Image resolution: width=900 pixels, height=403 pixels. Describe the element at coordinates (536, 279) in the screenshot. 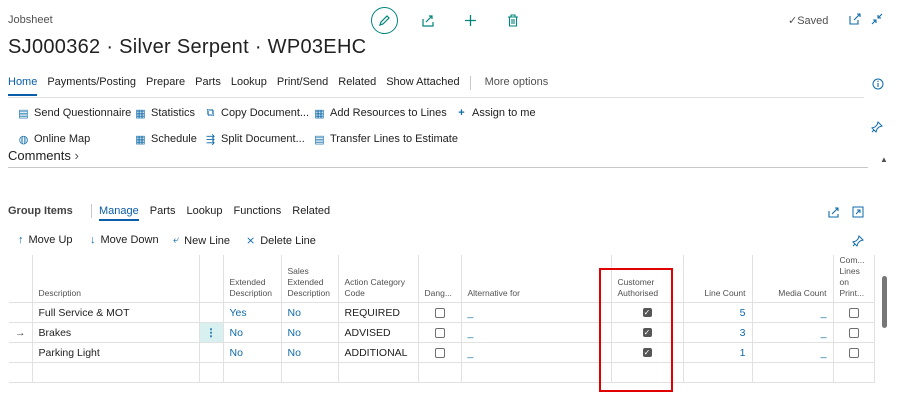

I see `column-header-alternative-for: Alternative for` at that location.